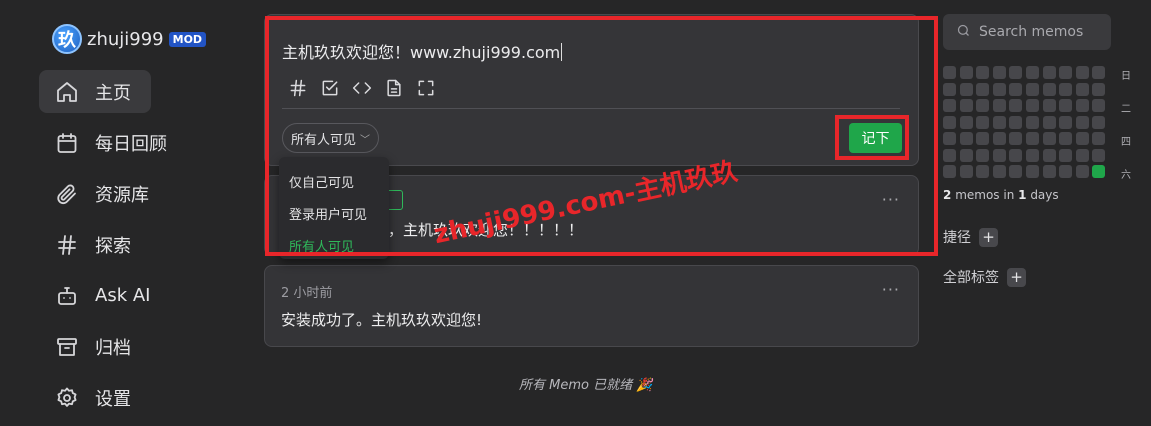 The image size is (1151, 426). What do you see at coordinates (129, 39) in the screenshot?
I see `user-profile: 玖 zhuji999 MOD` at bounding box center [129, 39].